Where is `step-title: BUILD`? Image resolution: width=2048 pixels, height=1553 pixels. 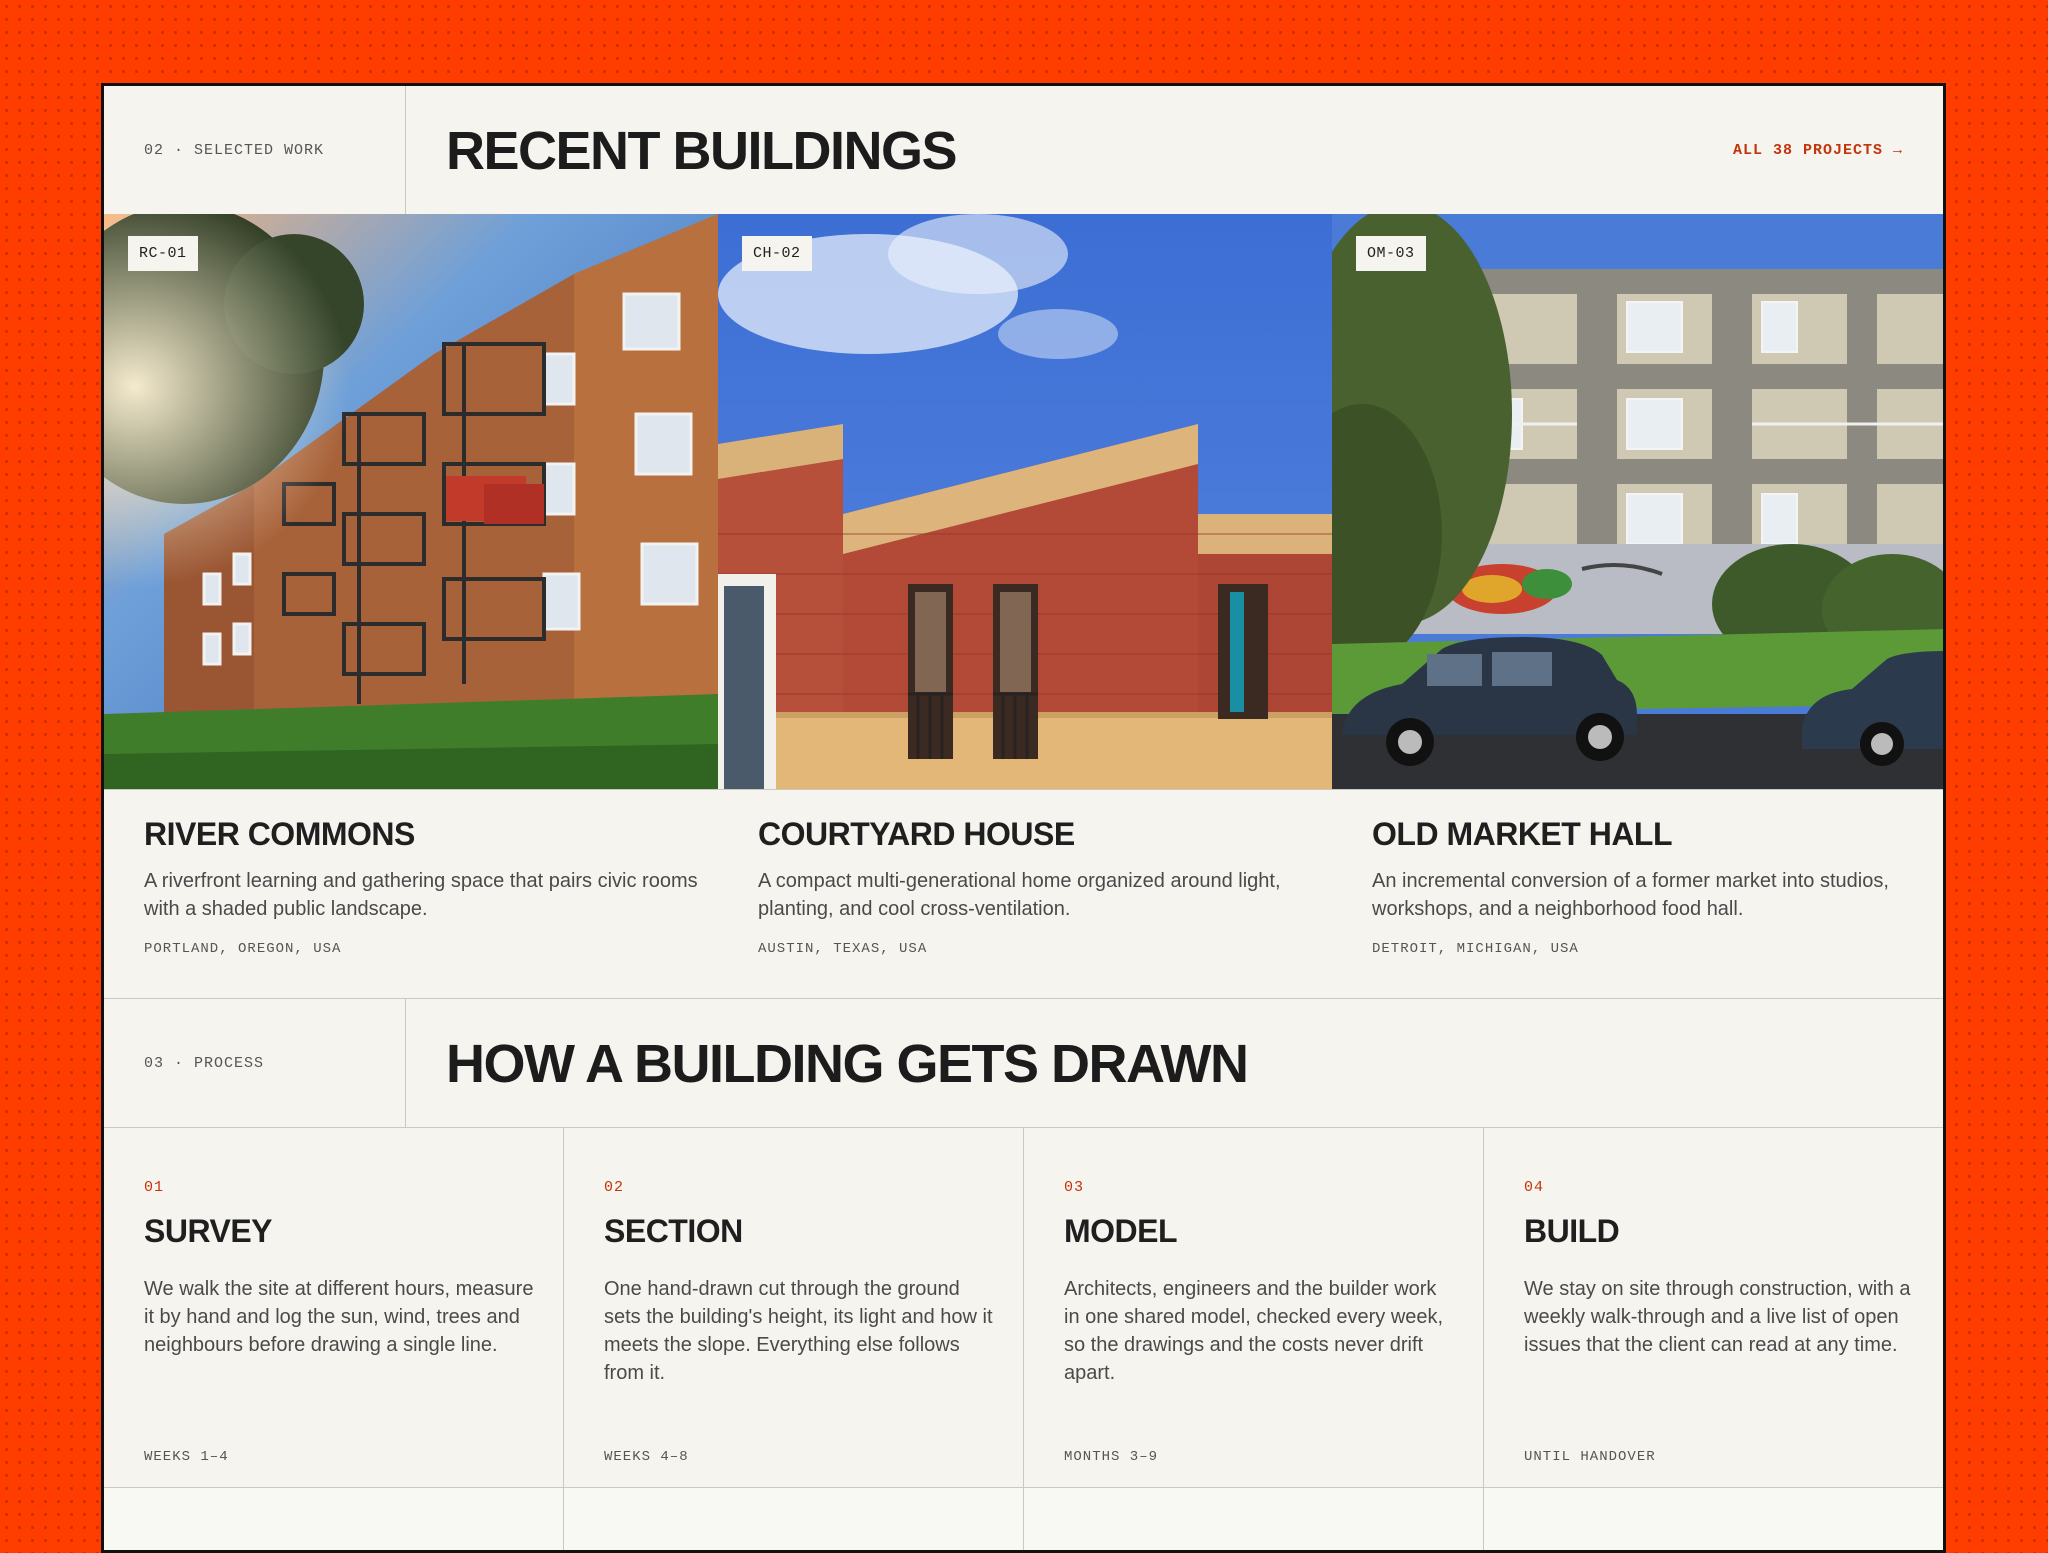
step-title: BUILD is located at coordinates (1572, 1231).